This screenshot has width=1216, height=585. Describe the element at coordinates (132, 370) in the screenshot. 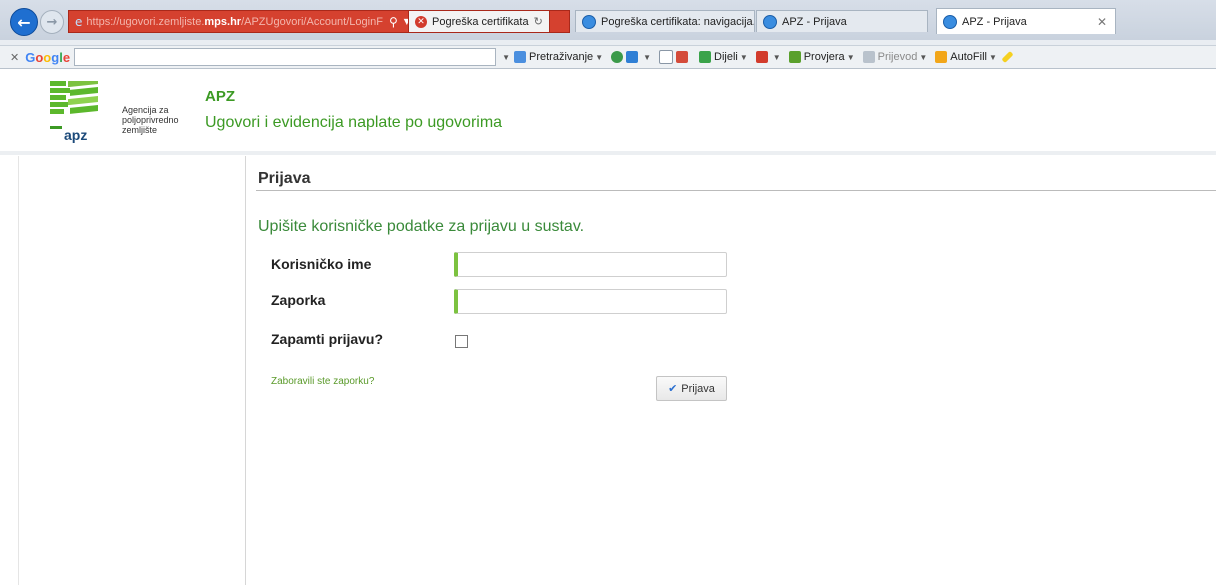

I see `sidebar` at that location.